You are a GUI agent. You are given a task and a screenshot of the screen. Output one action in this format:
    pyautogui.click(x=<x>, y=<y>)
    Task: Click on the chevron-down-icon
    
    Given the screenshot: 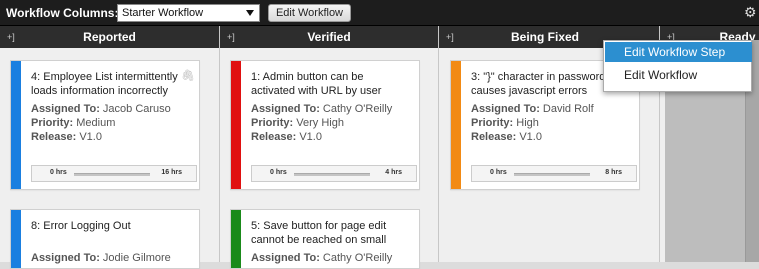 What is the action you would take?
    pyautogui.click(x=250, y=13)
    